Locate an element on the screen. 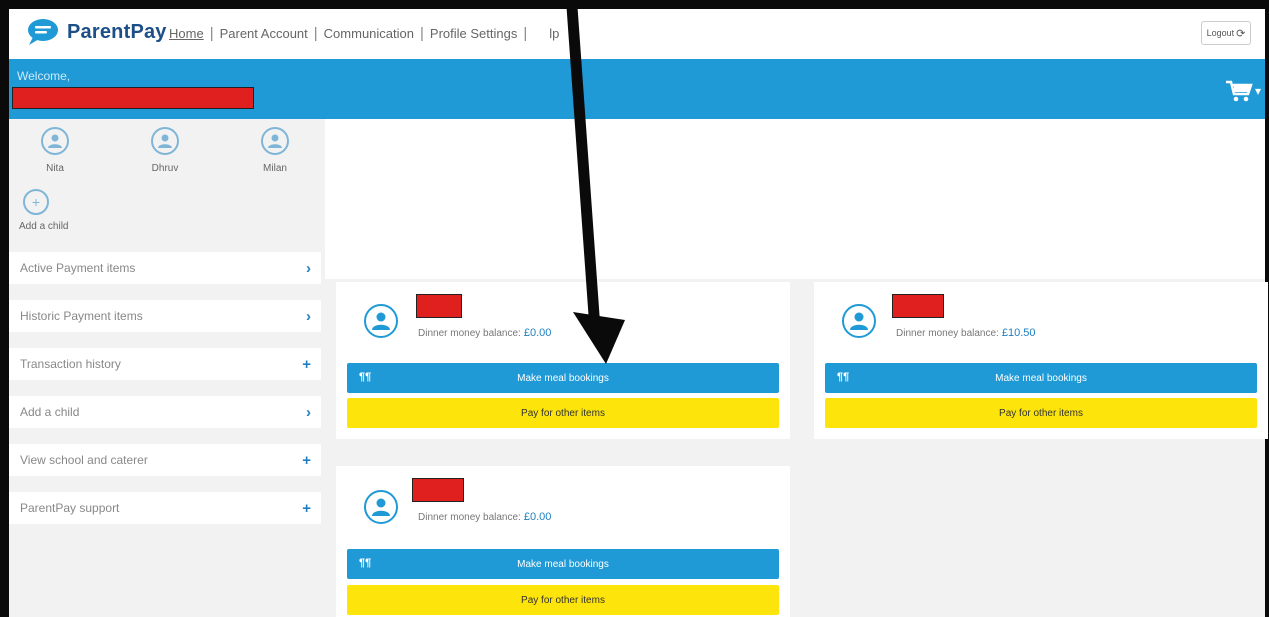 Image resolution: width=1269 pixels, height=617 pixels. child-milan: Milan is located at coordinates (275, 150).